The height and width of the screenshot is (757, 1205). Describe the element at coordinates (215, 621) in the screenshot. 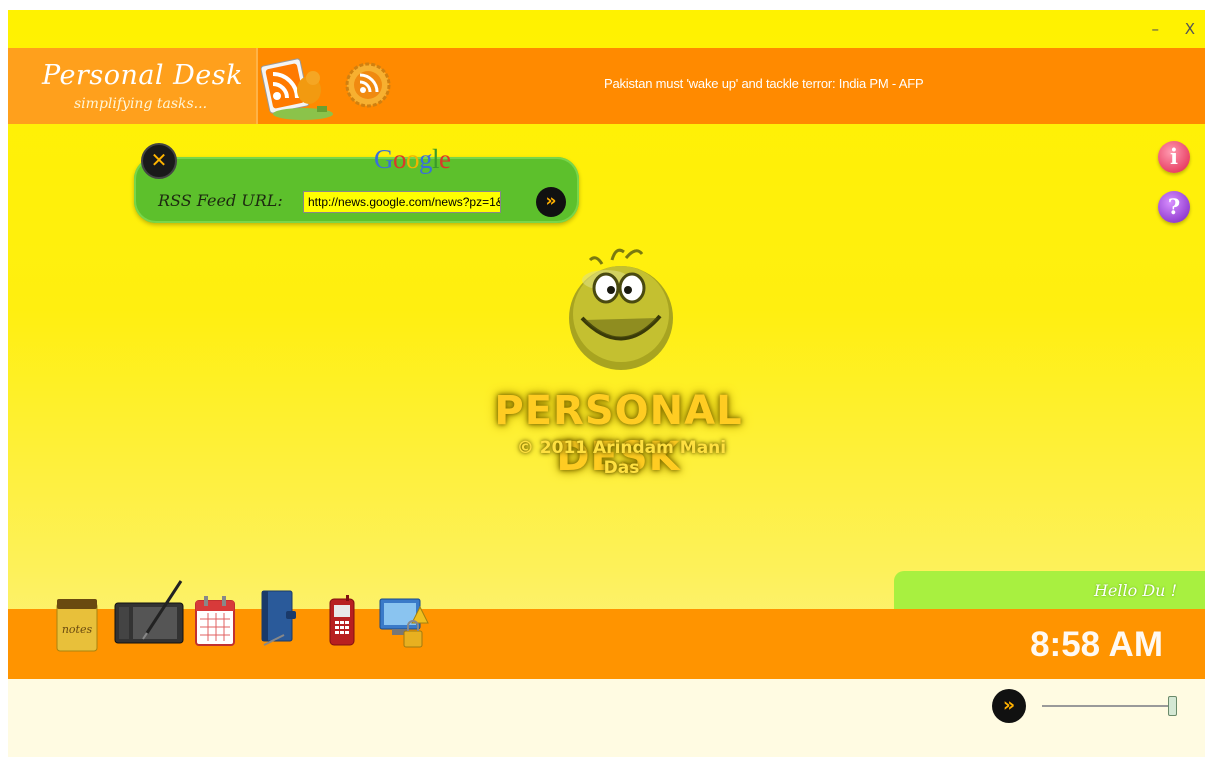

I see `calendar-icon` at that location.